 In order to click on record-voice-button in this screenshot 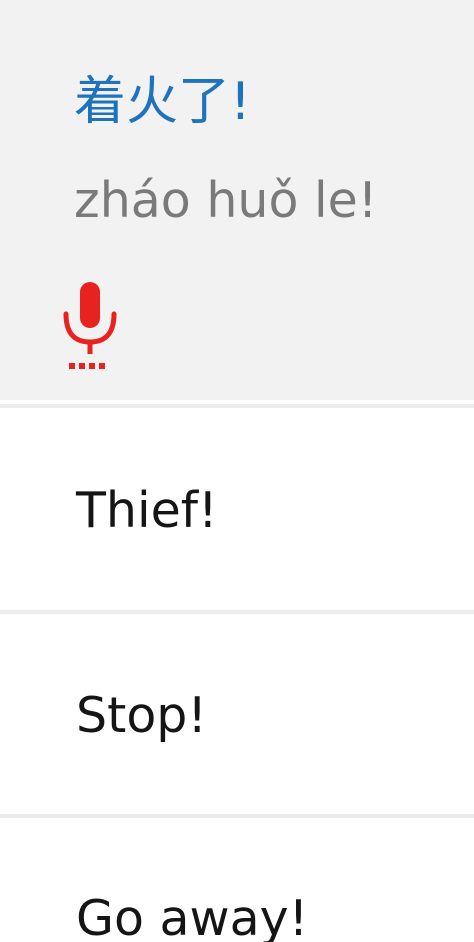, I will do `click(90, 329)`.